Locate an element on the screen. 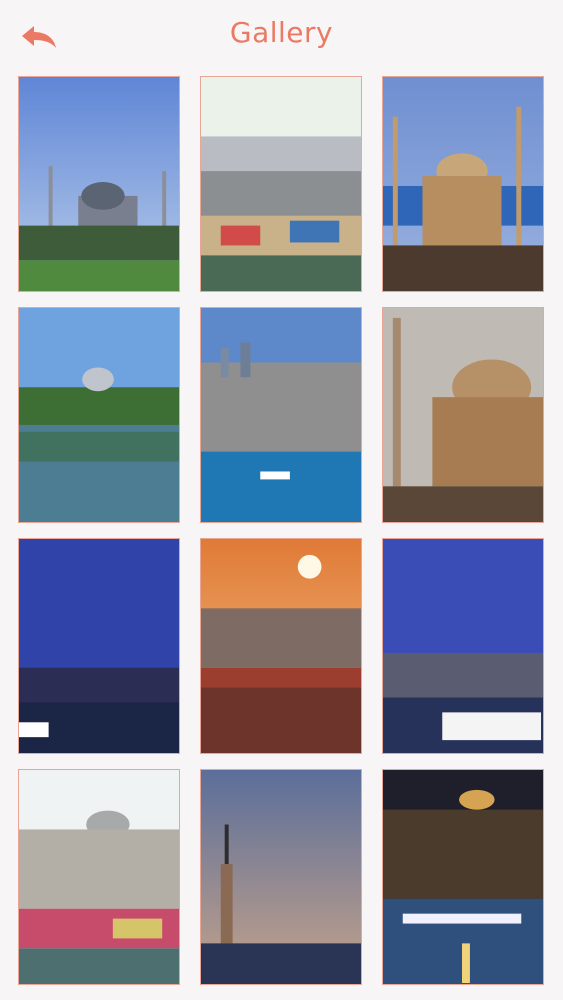 The width and height of the screenshot is (563, 1000). gallery-photo-hagia-sophia is located at coordinates (99, 184).